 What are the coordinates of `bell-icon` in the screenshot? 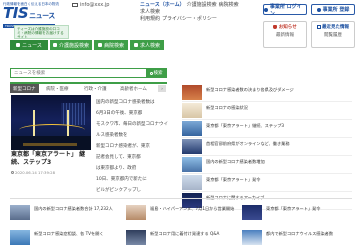 It's located at (275, 27).